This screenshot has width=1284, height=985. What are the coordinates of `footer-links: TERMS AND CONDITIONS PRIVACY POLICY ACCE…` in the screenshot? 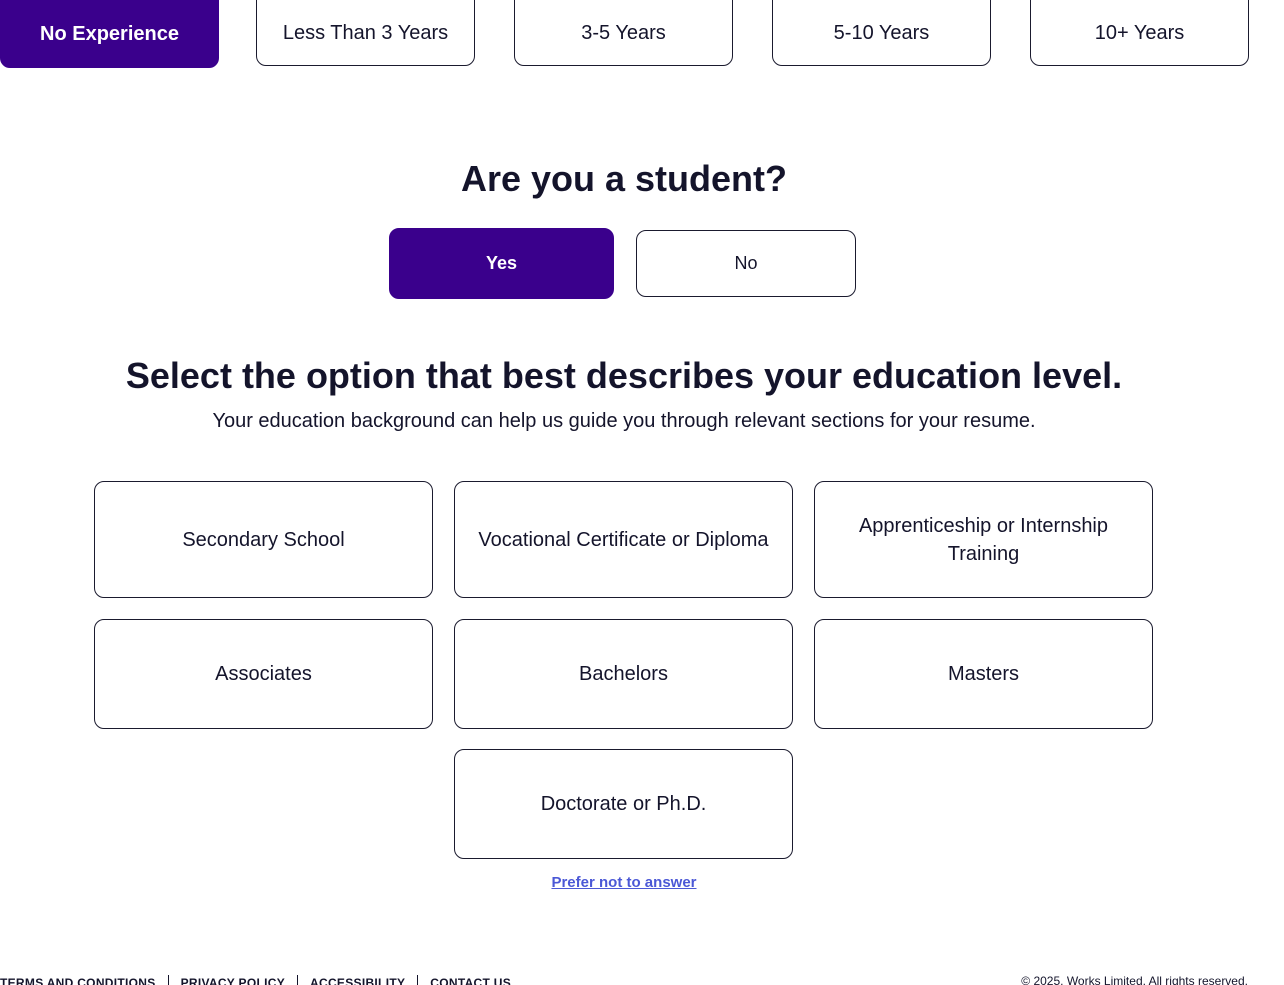 It's located at (261, 980).